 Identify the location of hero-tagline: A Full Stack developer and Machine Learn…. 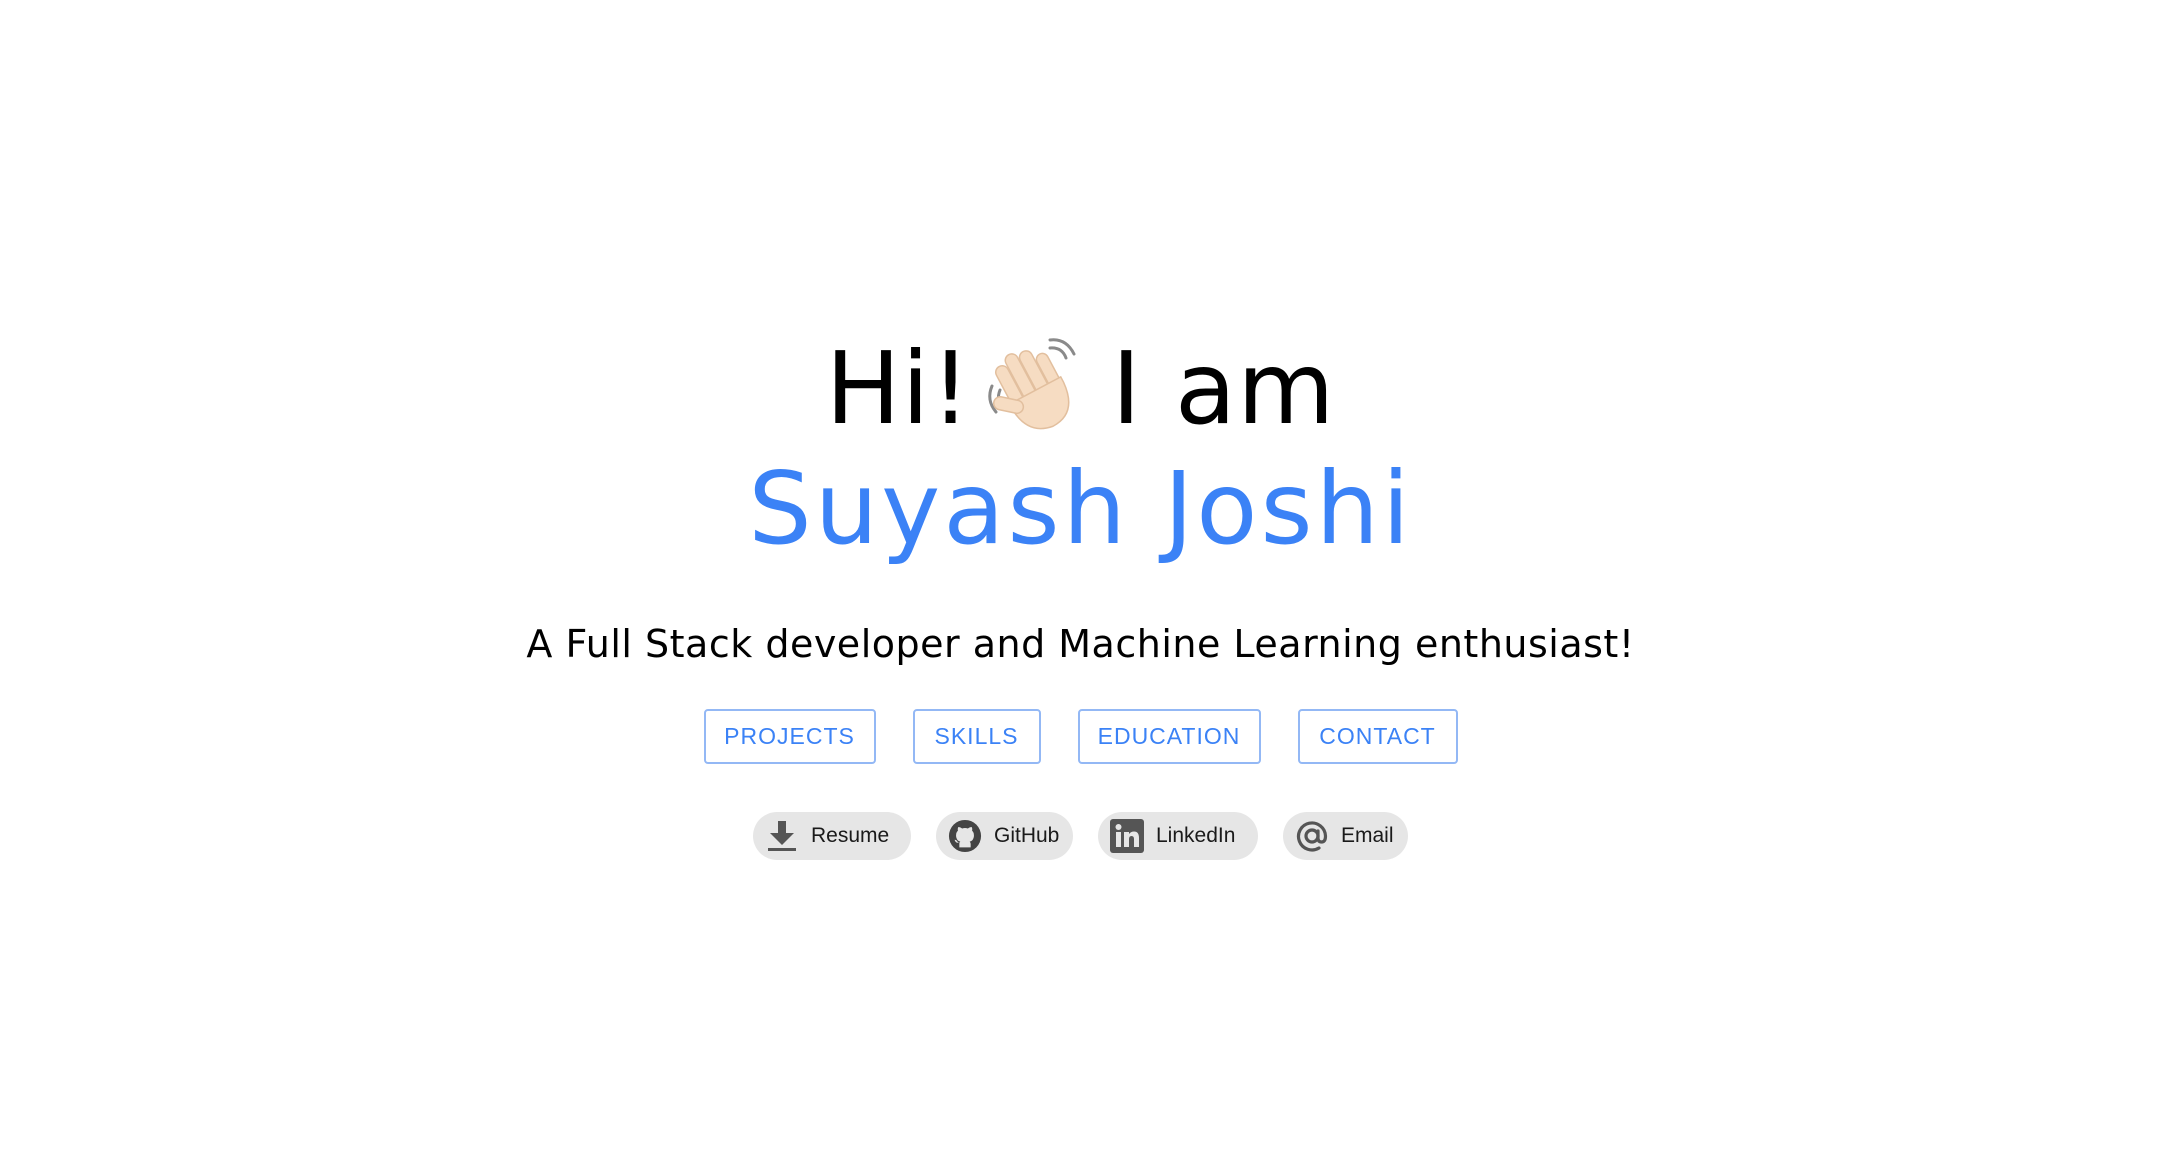
(1080, 644).